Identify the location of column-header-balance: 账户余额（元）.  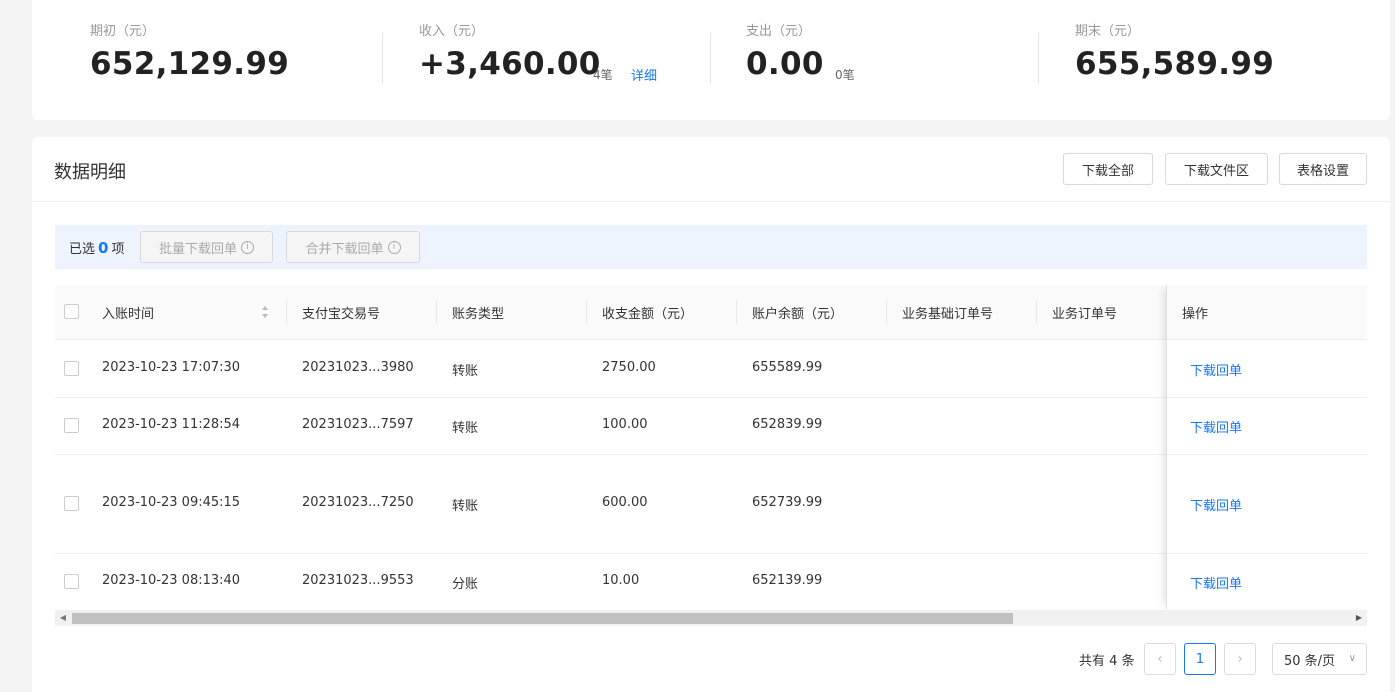
(798, 314).